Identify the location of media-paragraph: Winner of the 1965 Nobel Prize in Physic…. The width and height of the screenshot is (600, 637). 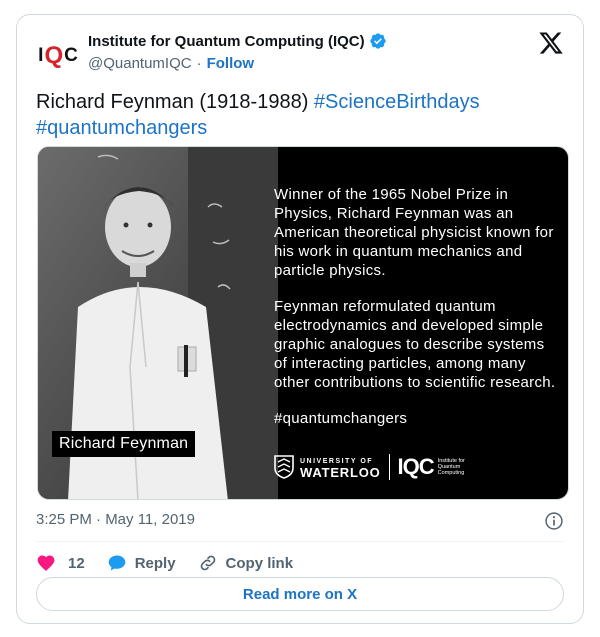
(414, 232).